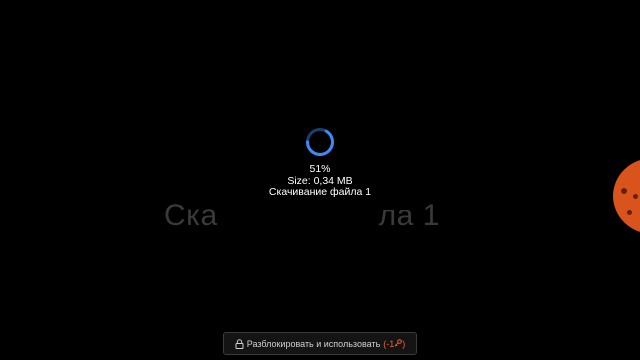 This screenshot has width=640, height=360. Describe the element at coordinates (320, 169) in the screenshot. I see `download-percent: 51%` at that location.